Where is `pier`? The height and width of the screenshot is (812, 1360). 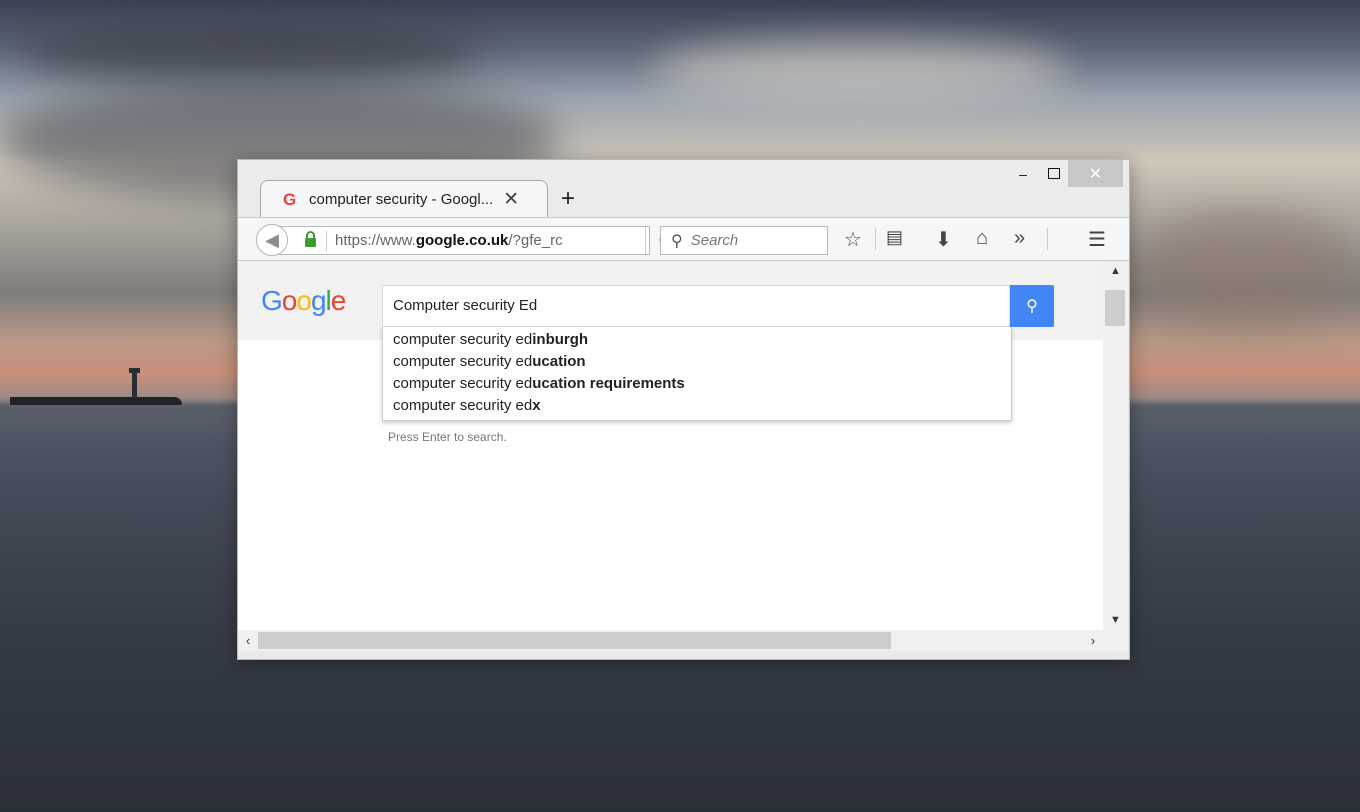
pier is located at coordinates (96, 401).